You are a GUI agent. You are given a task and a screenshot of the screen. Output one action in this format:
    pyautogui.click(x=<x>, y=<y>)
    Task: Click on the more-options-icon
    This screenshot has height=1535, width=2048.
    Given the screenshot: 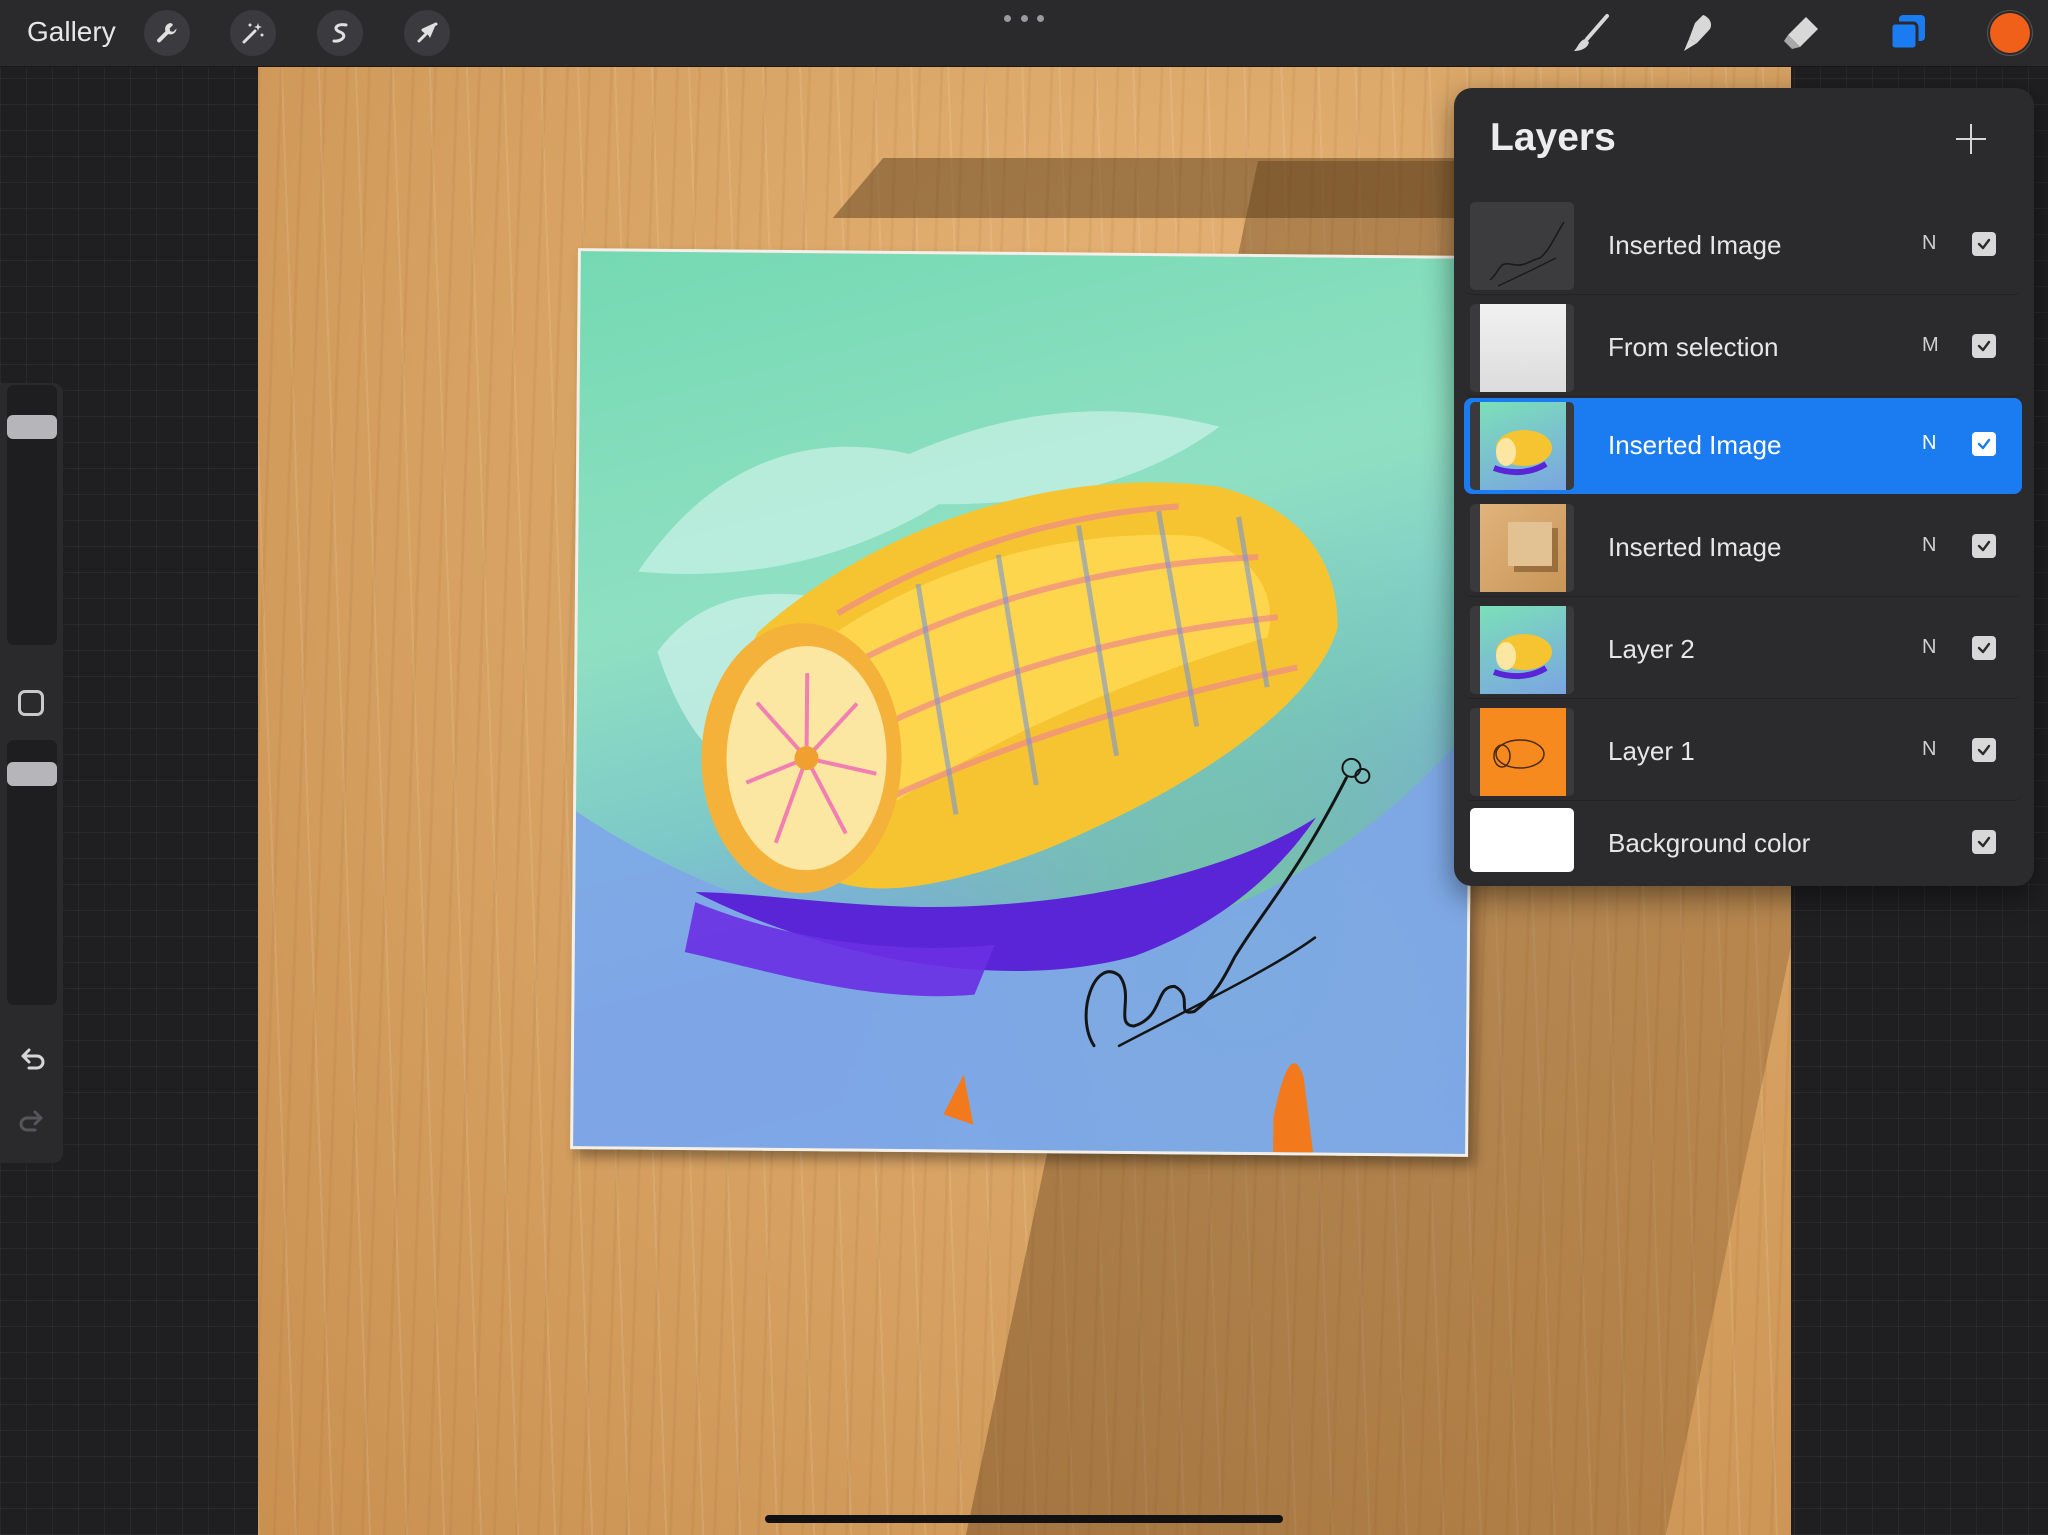 What is the action you would take?
    pyautogui.click(x=1024, y=18)
    